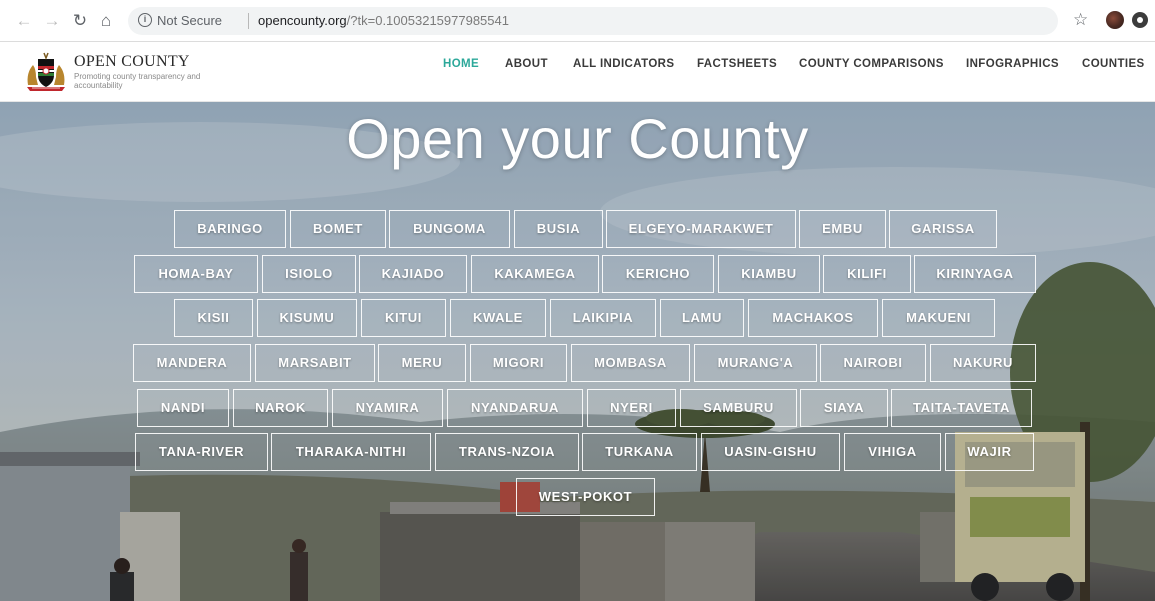 The image size is (1155, 601). Describe the element at coordinates (755, 363) in the screenshot. I see `county-button-muranga: MURANG'A` at that location.